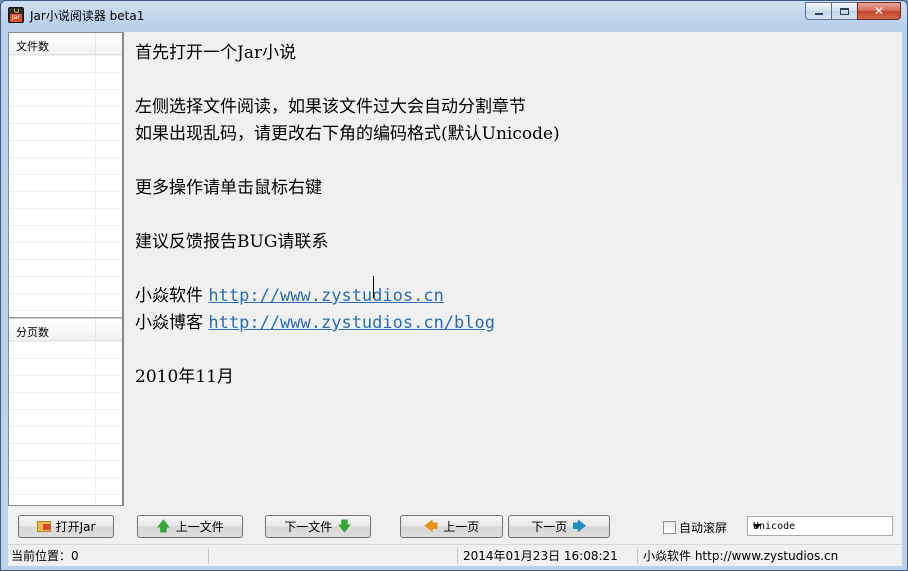  I want to click on status-datetime: 2014年01月23日 16:08:21, so click(540, 556).